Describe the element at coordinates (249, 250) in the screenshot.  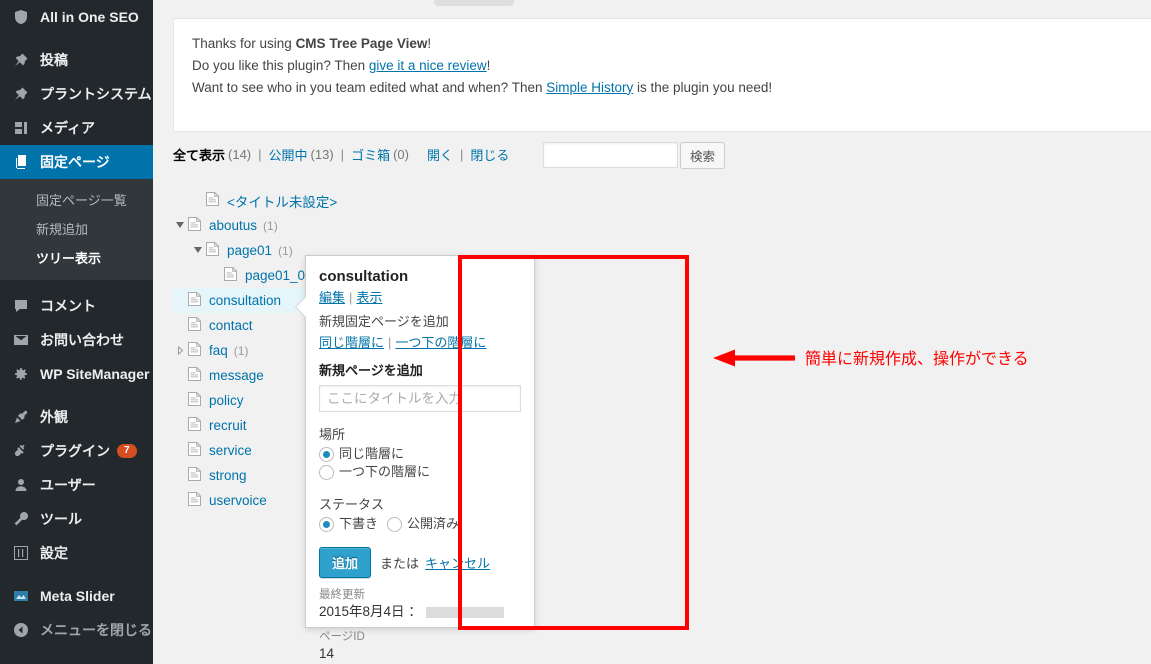
I see `tree-row-label: page01` at that location.